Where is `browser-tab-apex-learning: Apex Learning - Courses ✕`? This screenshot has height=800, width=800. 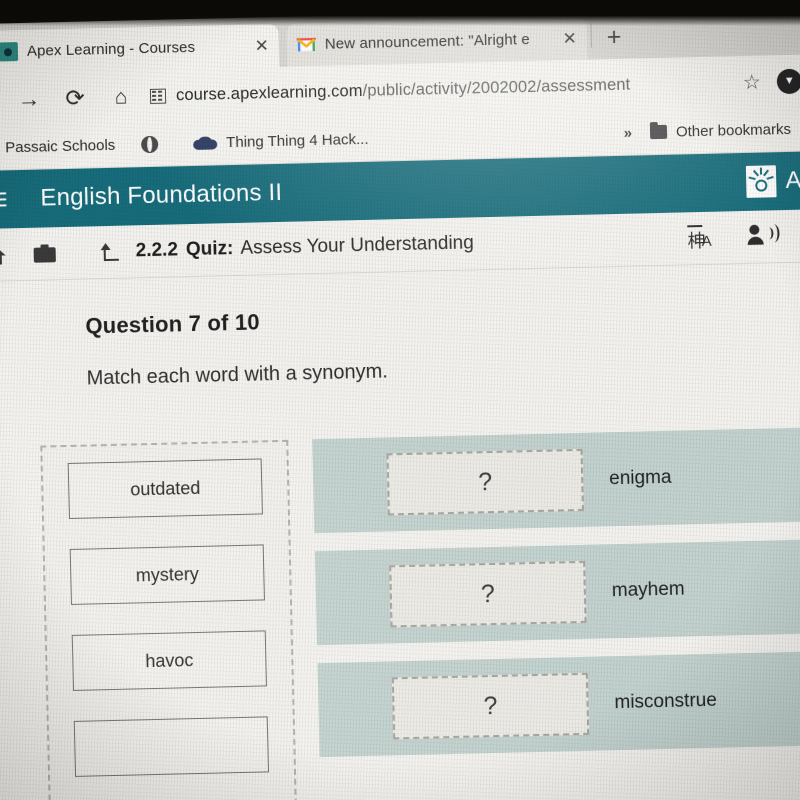 browser-tab-apex-learning: Apex Learning - Courses ✕ is located at coordinates (140, 48).